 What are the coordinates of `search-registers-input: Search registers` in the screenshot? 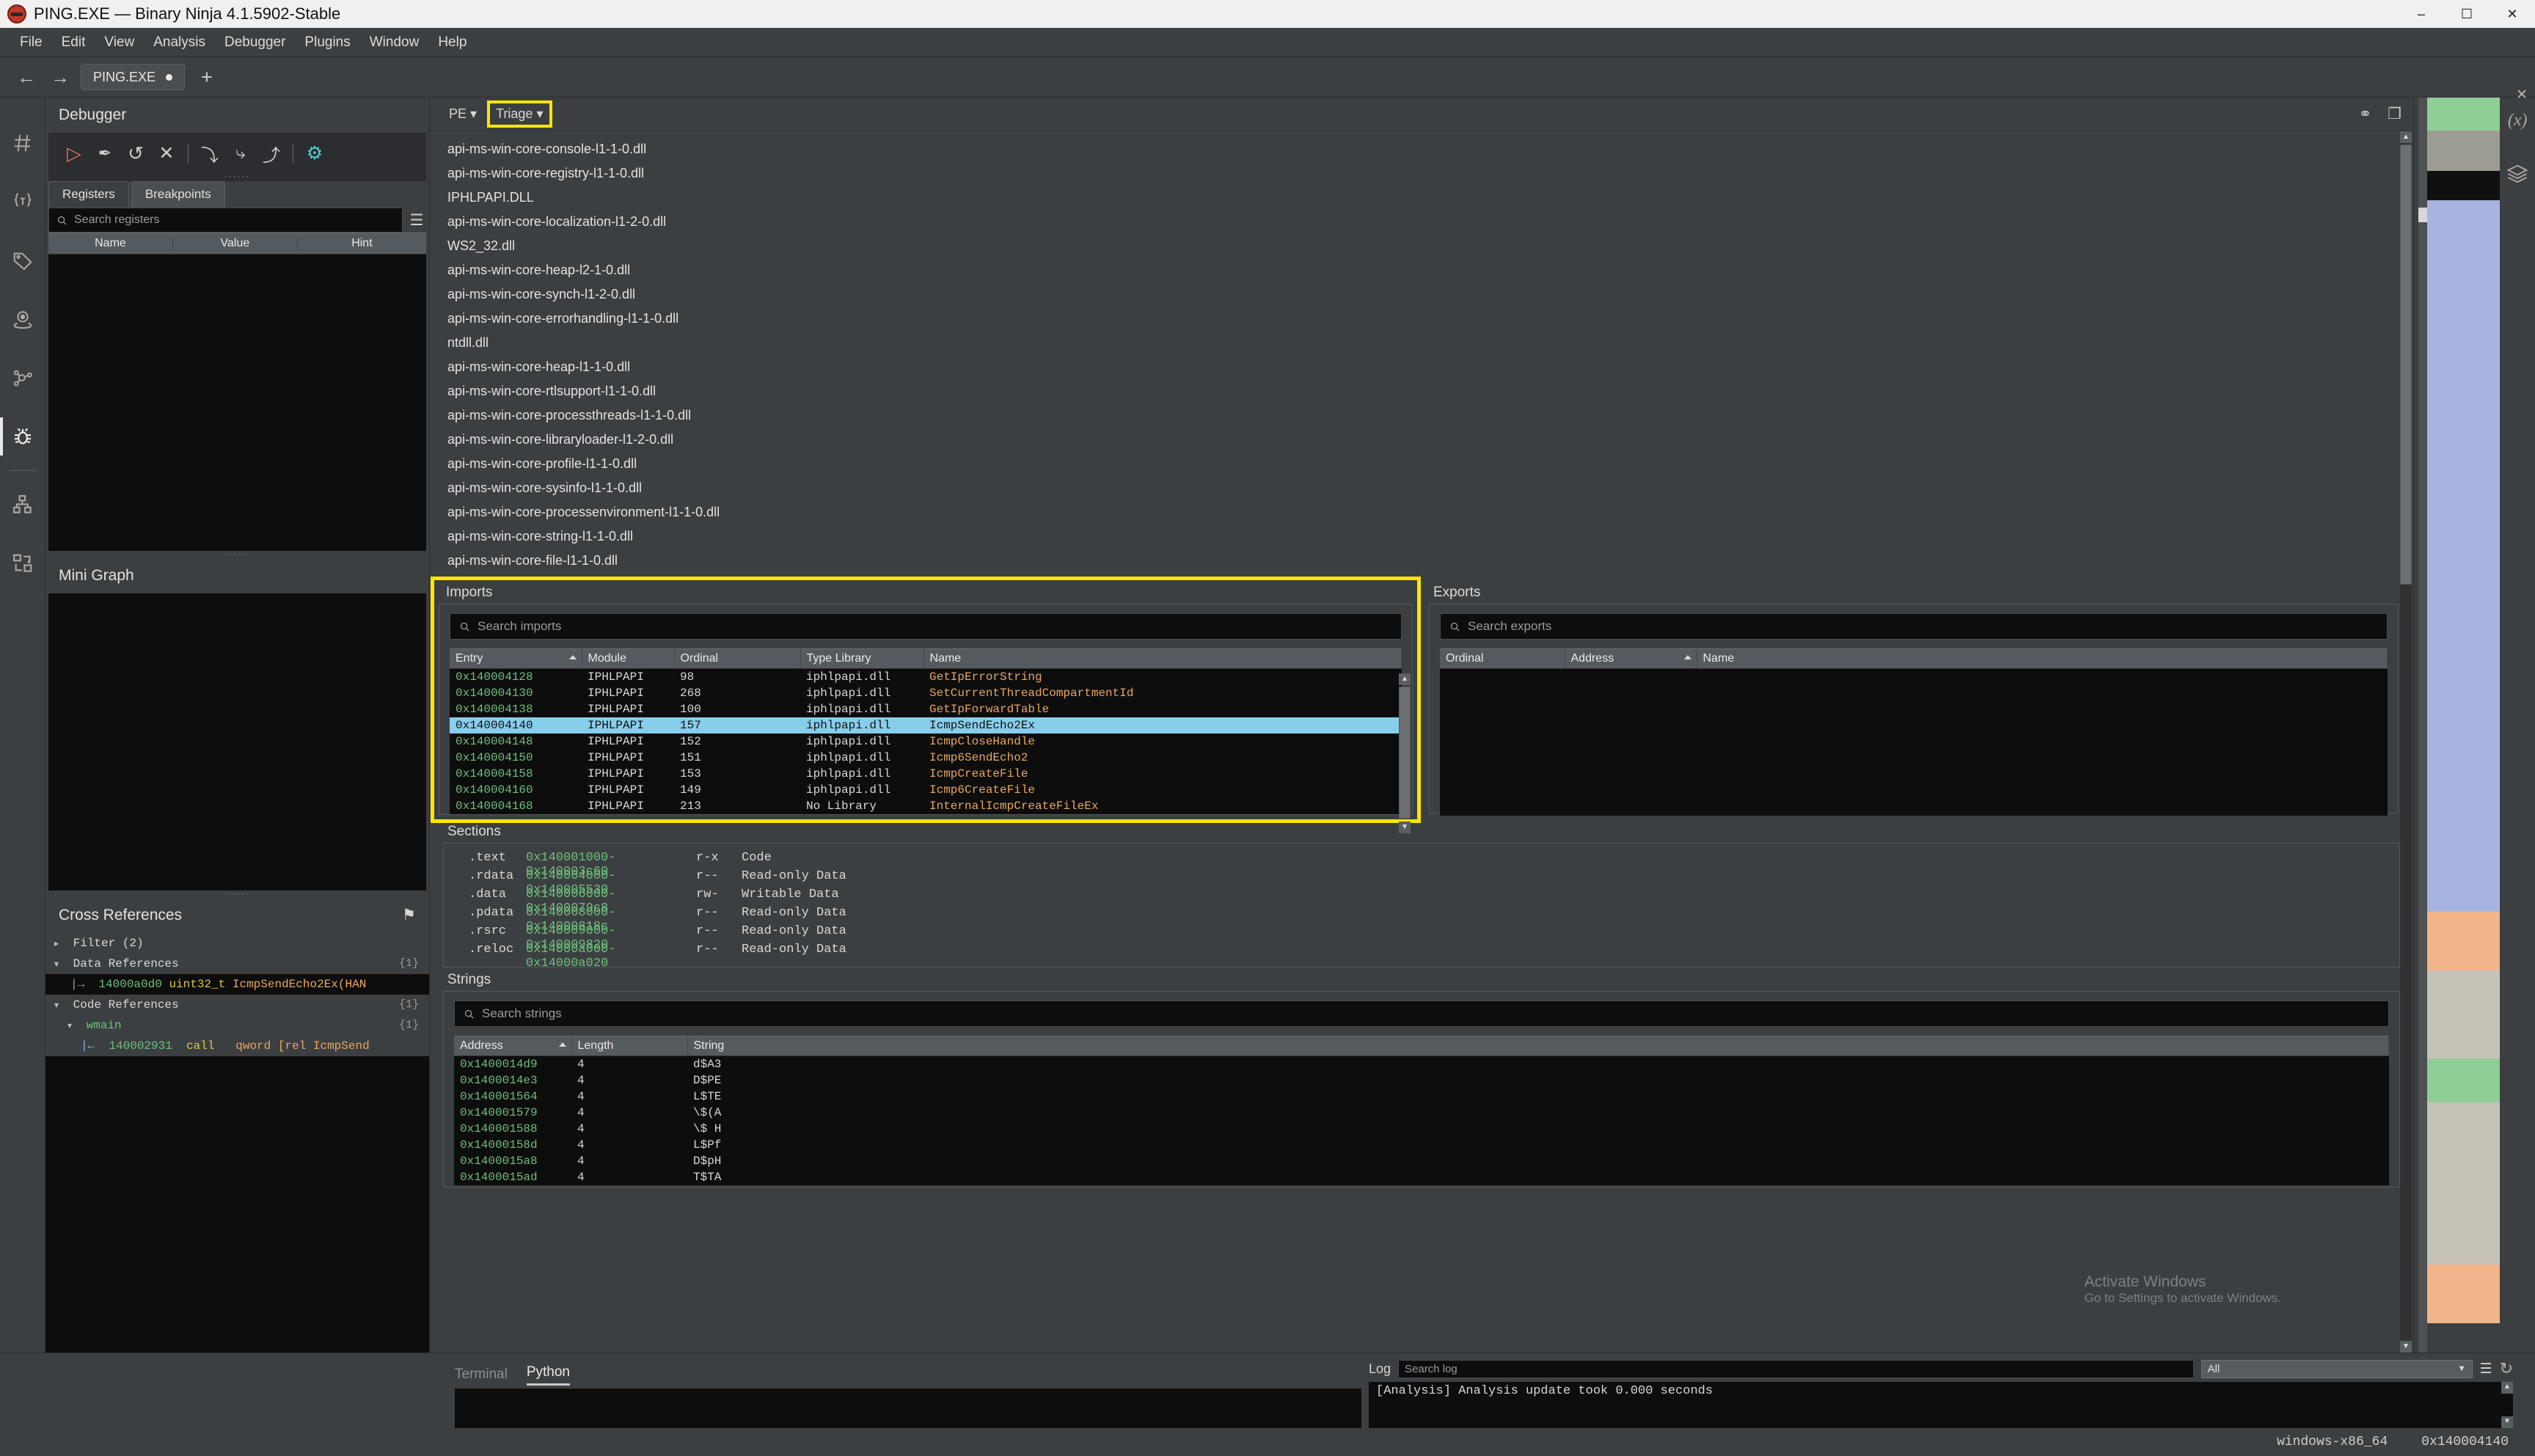 It's located at (225, 221).